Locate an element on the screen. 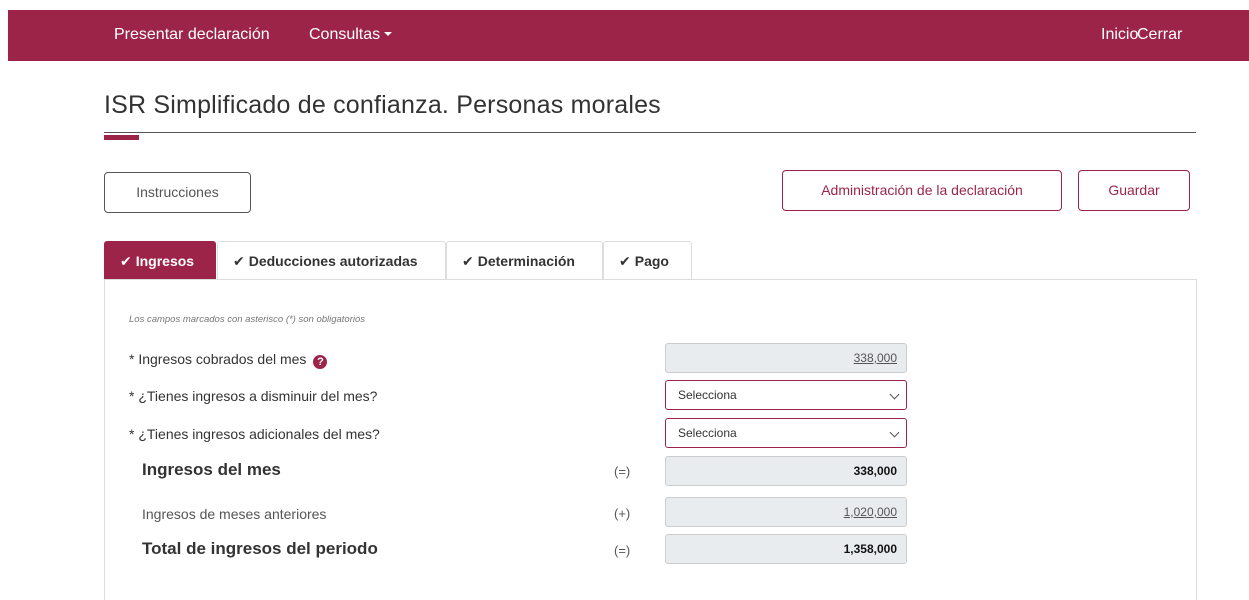 This screenshot has width=1249, height=600. ingresos-mes-label: Ingresos del mes is located at coordinates (211, 469).